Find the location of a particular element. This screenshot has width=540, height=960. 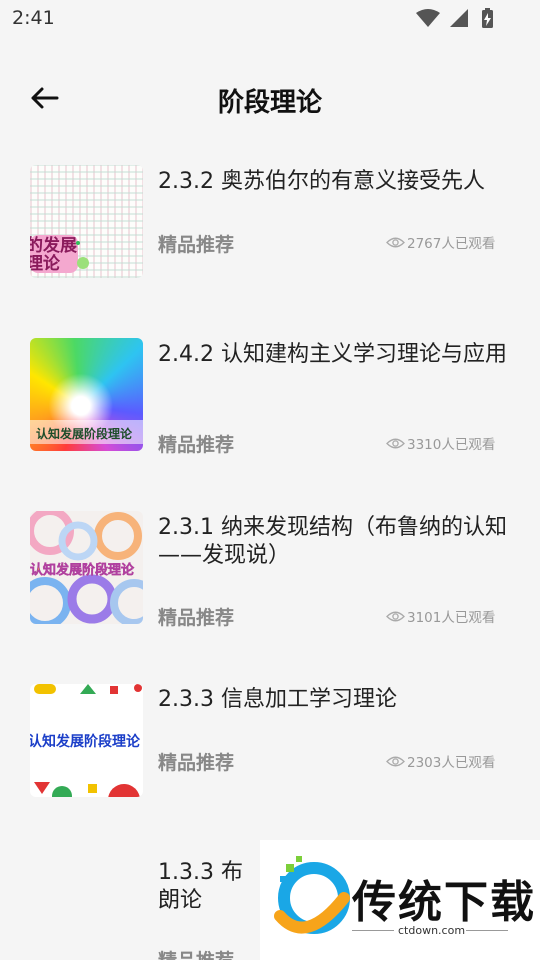

view-count: 3310人已观看 is located at coordinates (440, 443).